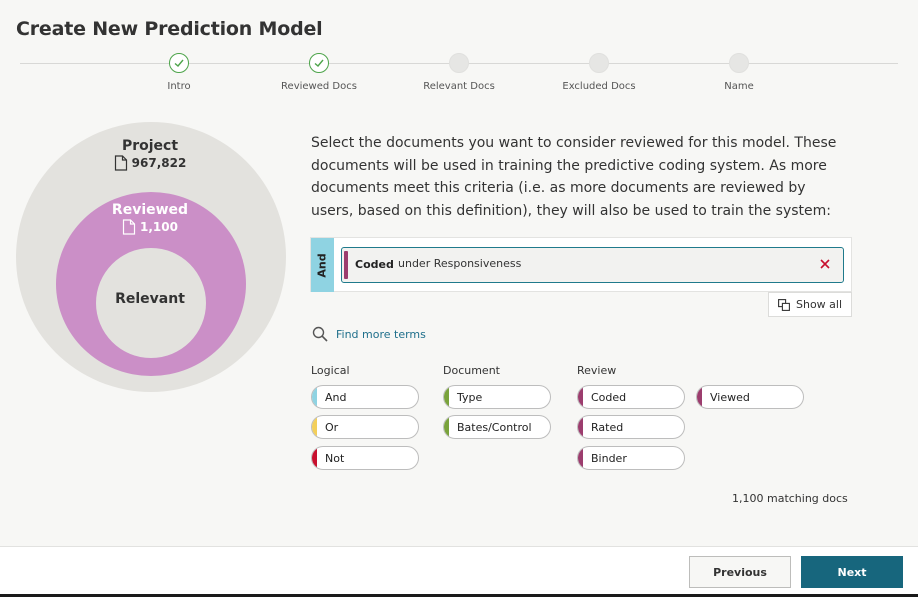 Image resolution: width=918 pixels, height=597 pixels. I want to click on step-reviewed-docs: Reviewed Docs, so click(319, 72).